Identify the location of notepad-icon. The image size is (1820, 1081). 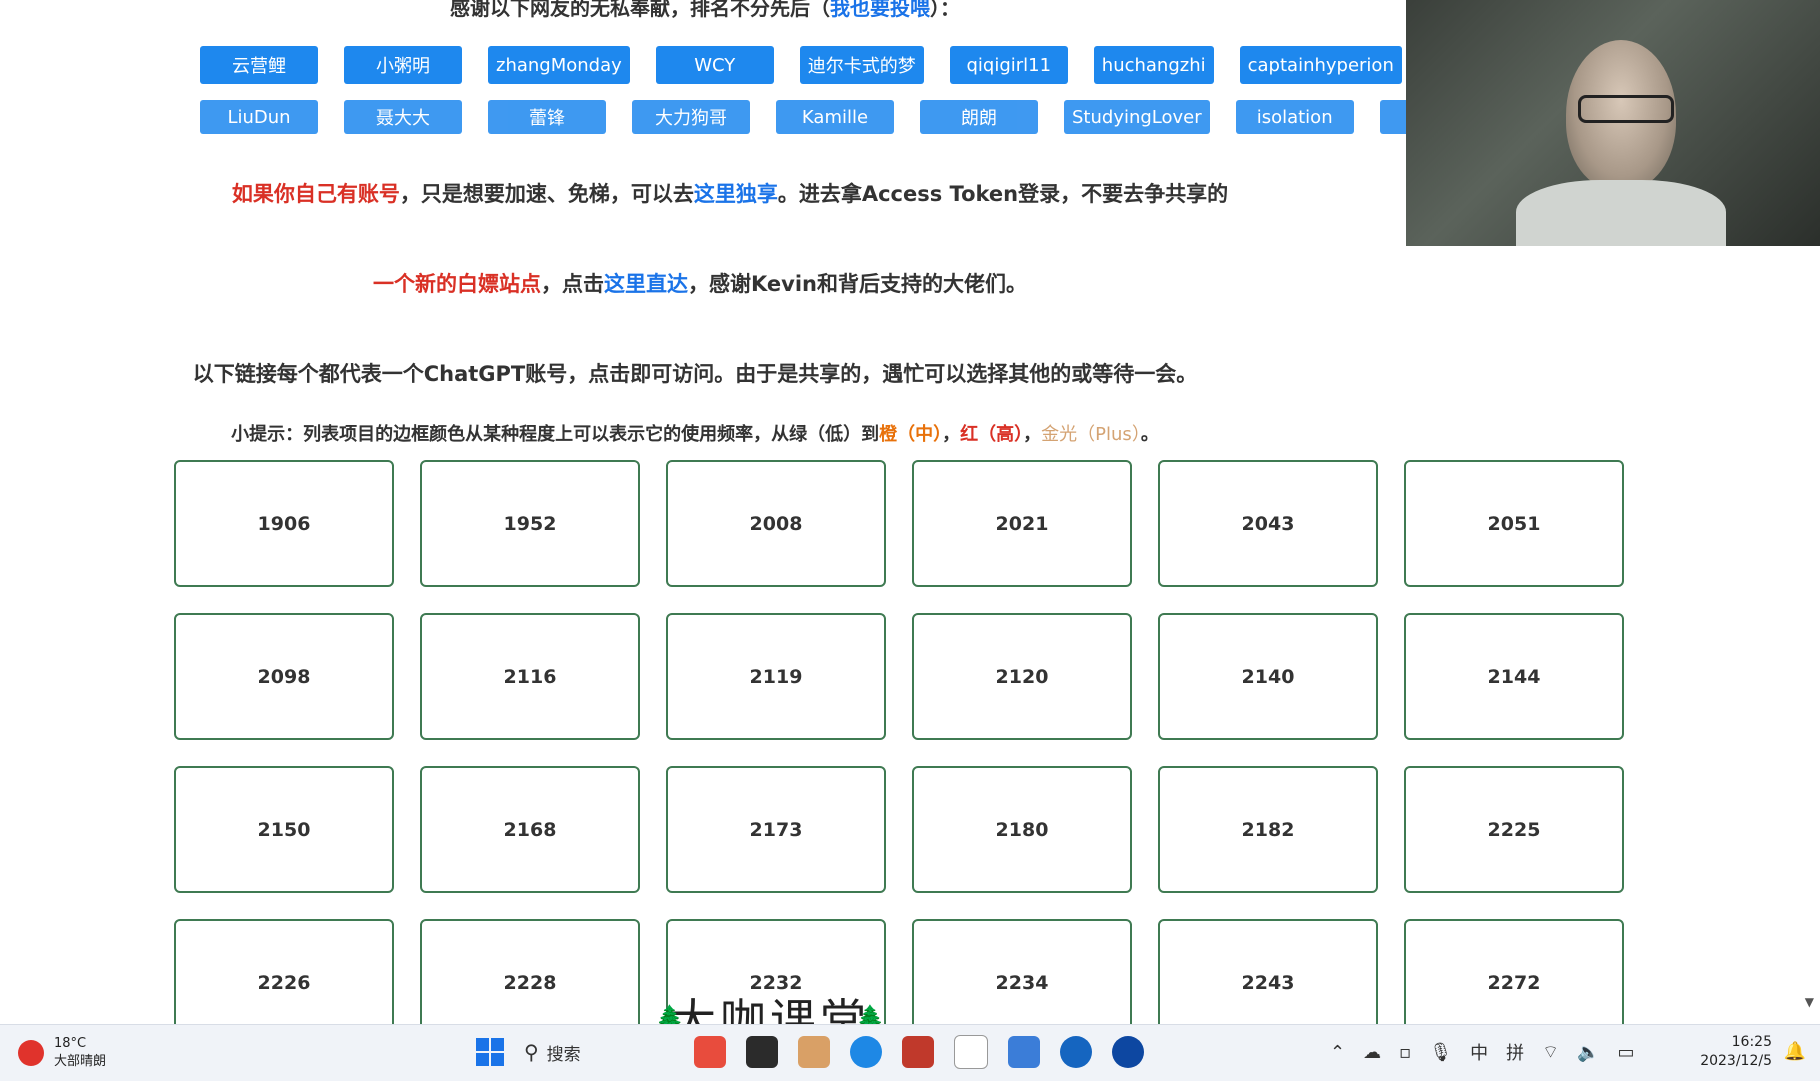
(1024, 1052).